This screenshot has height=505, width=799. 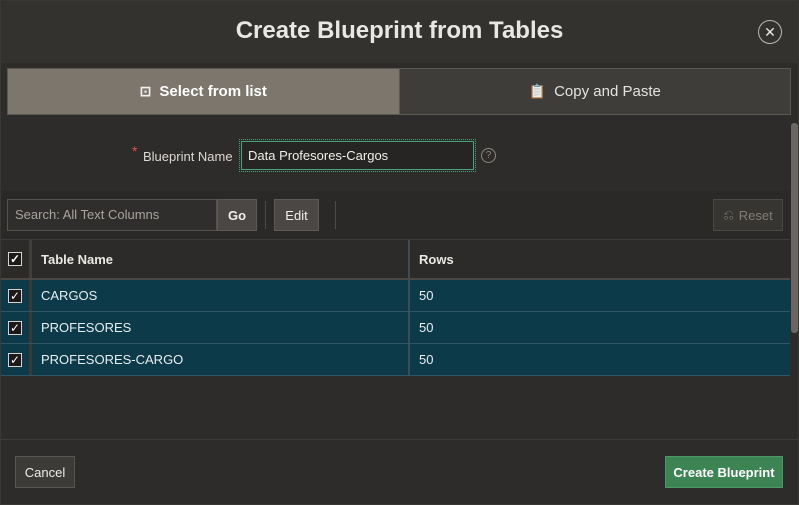 I want to click on reset-button: ⎌ Reset, so click(x=748, y=215).